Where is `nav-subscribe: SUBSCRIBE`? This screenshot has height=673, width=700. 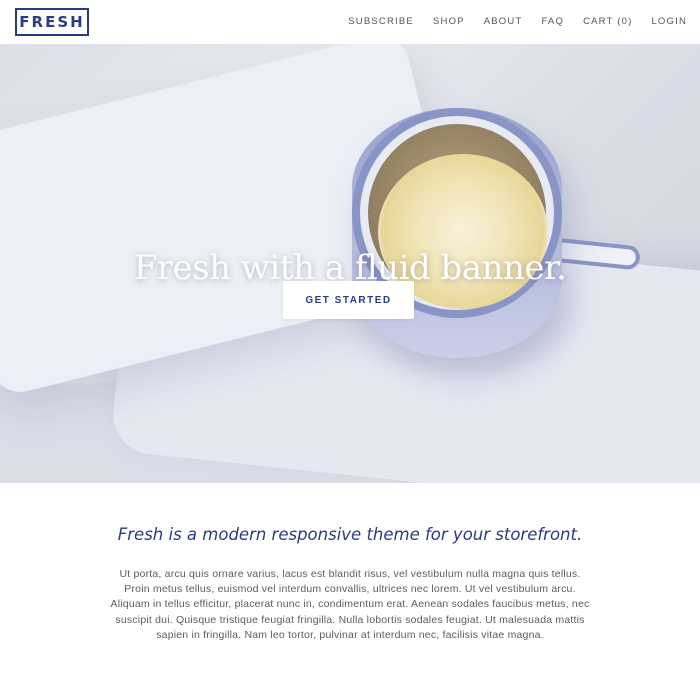 nav-subscribe: SUBSCRIBE is located at coordinates (381, 21).